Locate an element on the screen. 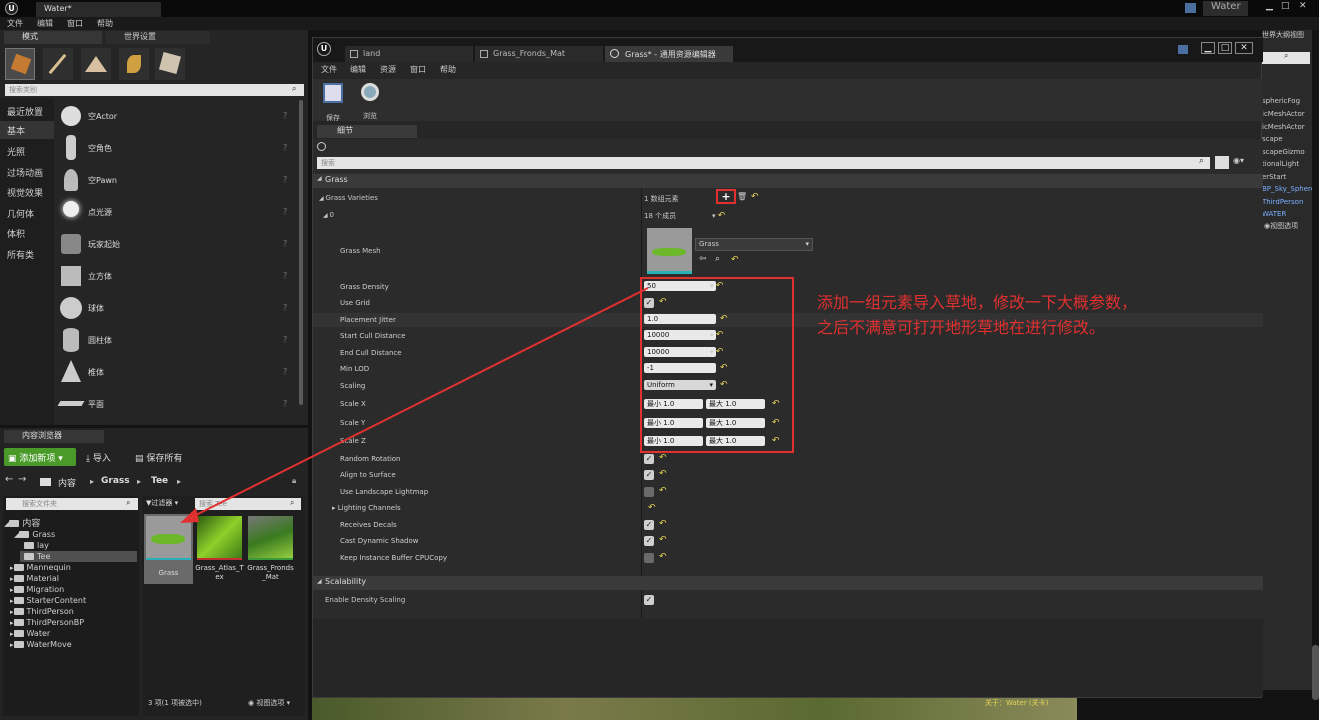 The image size is (1319, 720). annotation-arrow is located at coordinates (414, 405).